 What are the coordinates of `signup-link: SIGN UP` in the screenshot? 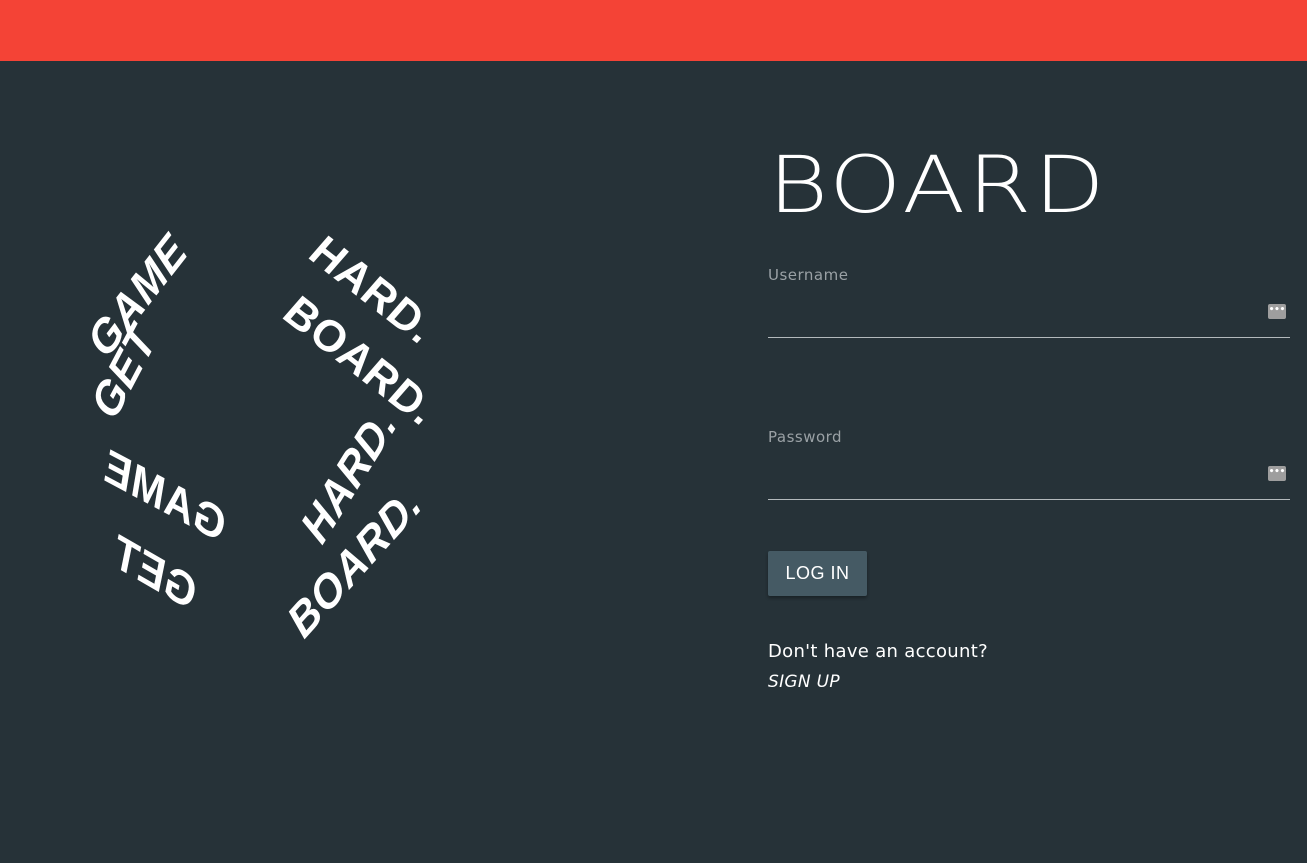 It's located at (804, 682).